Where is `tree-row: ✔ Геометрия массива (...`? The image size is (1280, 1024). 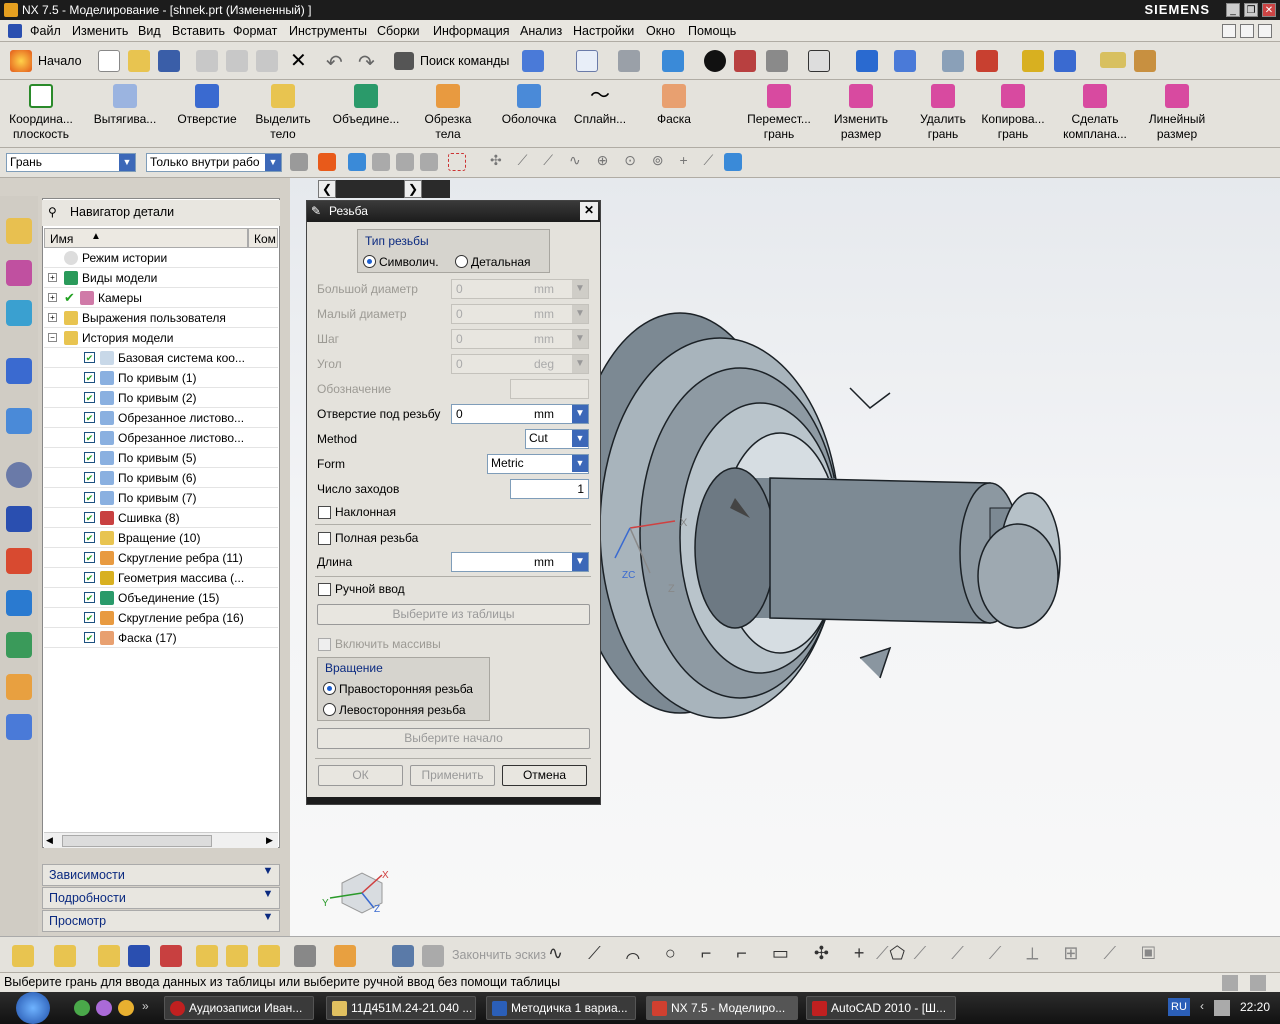 tree-row: ✔ Геометрия массива (... is located at coordinates (161, 578).